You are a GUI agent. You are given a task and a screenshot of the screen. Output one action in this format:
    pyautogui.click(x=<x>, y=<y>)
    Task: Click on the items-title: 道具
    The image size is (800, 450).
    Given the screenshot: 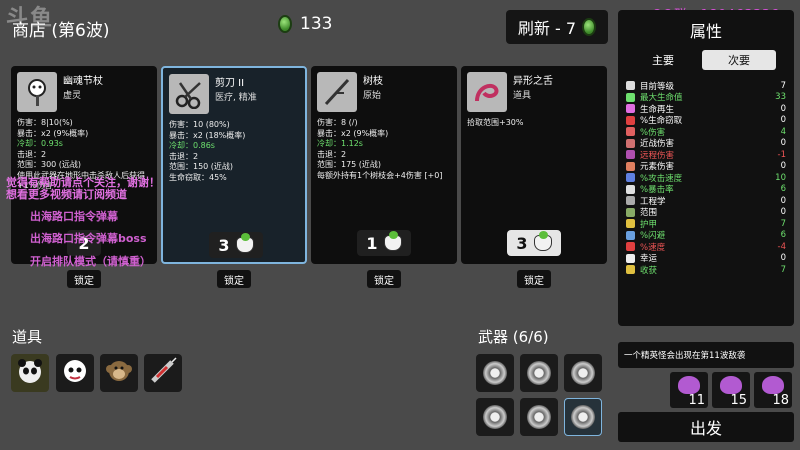 What is the action you would take?
    pyautogui.click(x=27, y=337)
    